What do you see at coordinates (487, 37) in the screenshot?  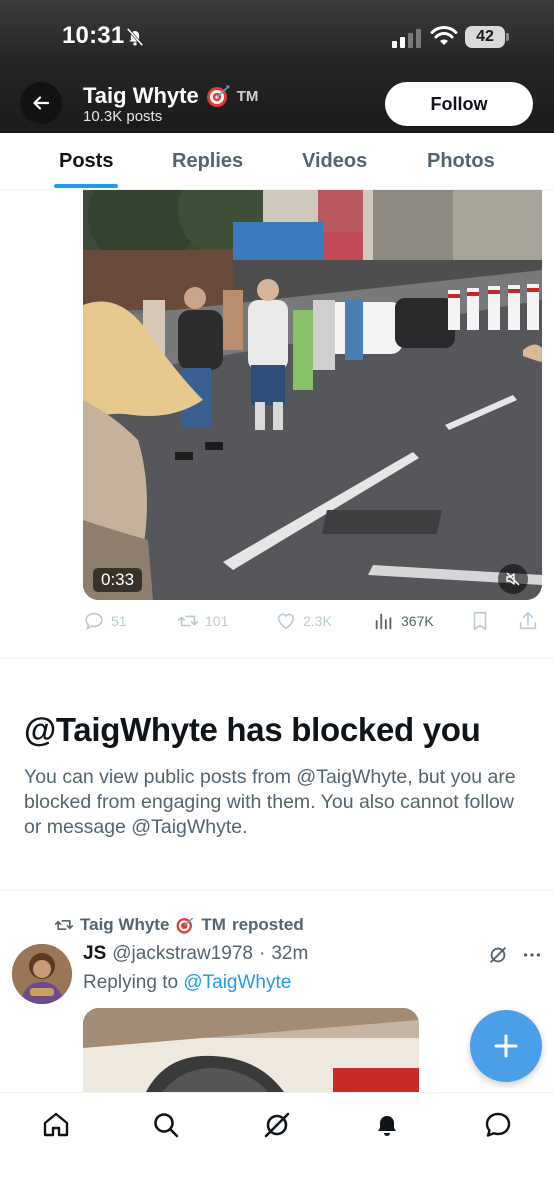 I see `battery-indicator: 42` at bounding box center [487, 37].